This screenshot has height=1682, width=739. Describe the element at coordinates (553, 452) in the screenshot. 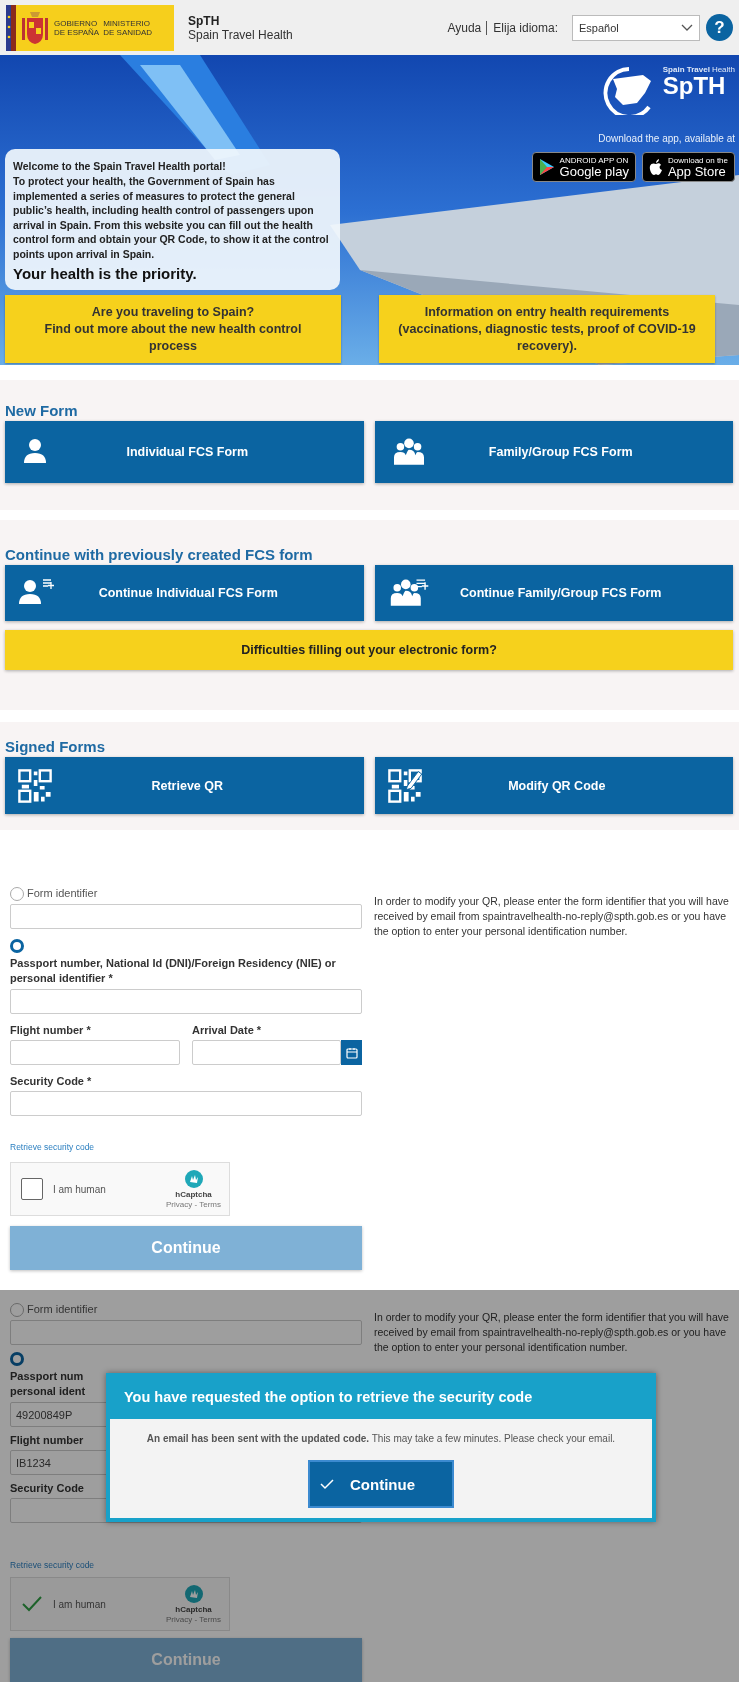

I see `form-button: Family/Group FCS Form` at that location.